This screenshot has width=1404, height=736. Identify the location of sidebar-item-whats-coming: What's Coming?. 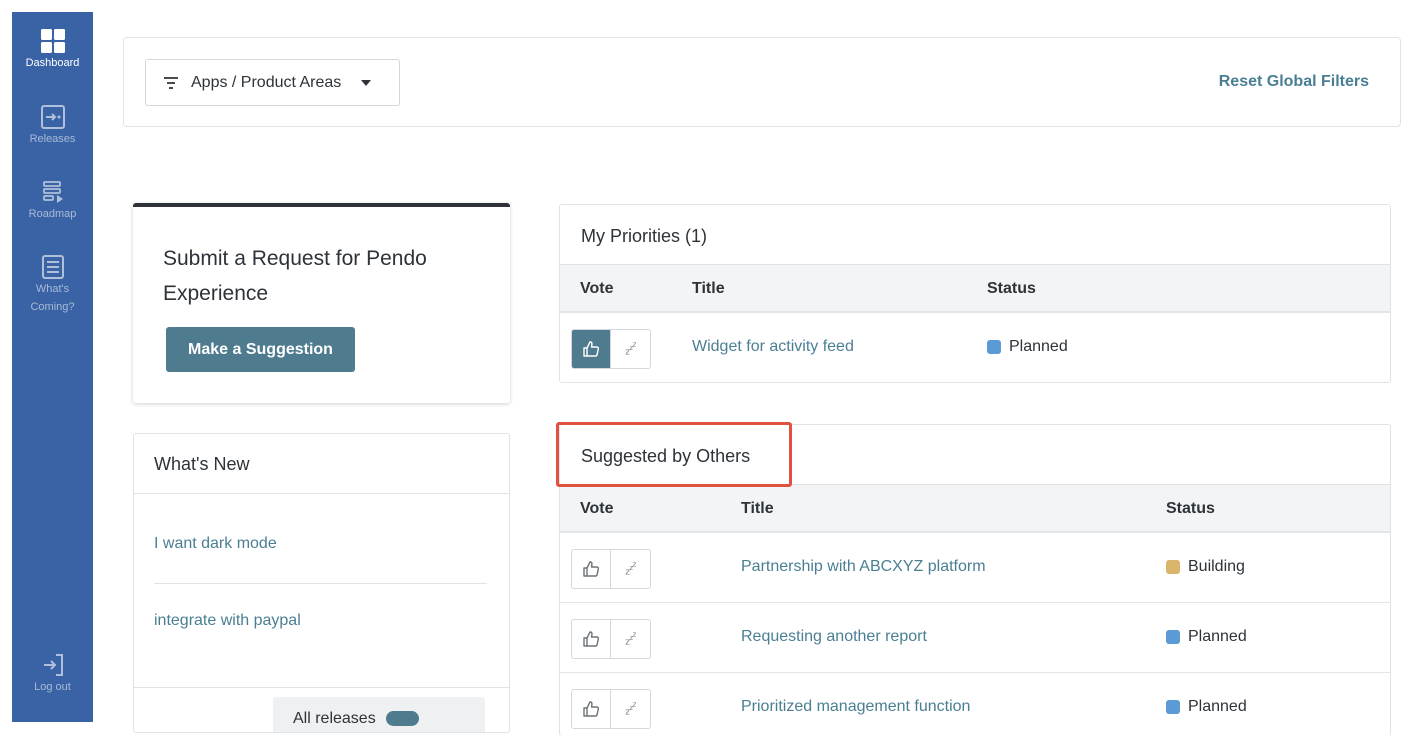
(52, 285).